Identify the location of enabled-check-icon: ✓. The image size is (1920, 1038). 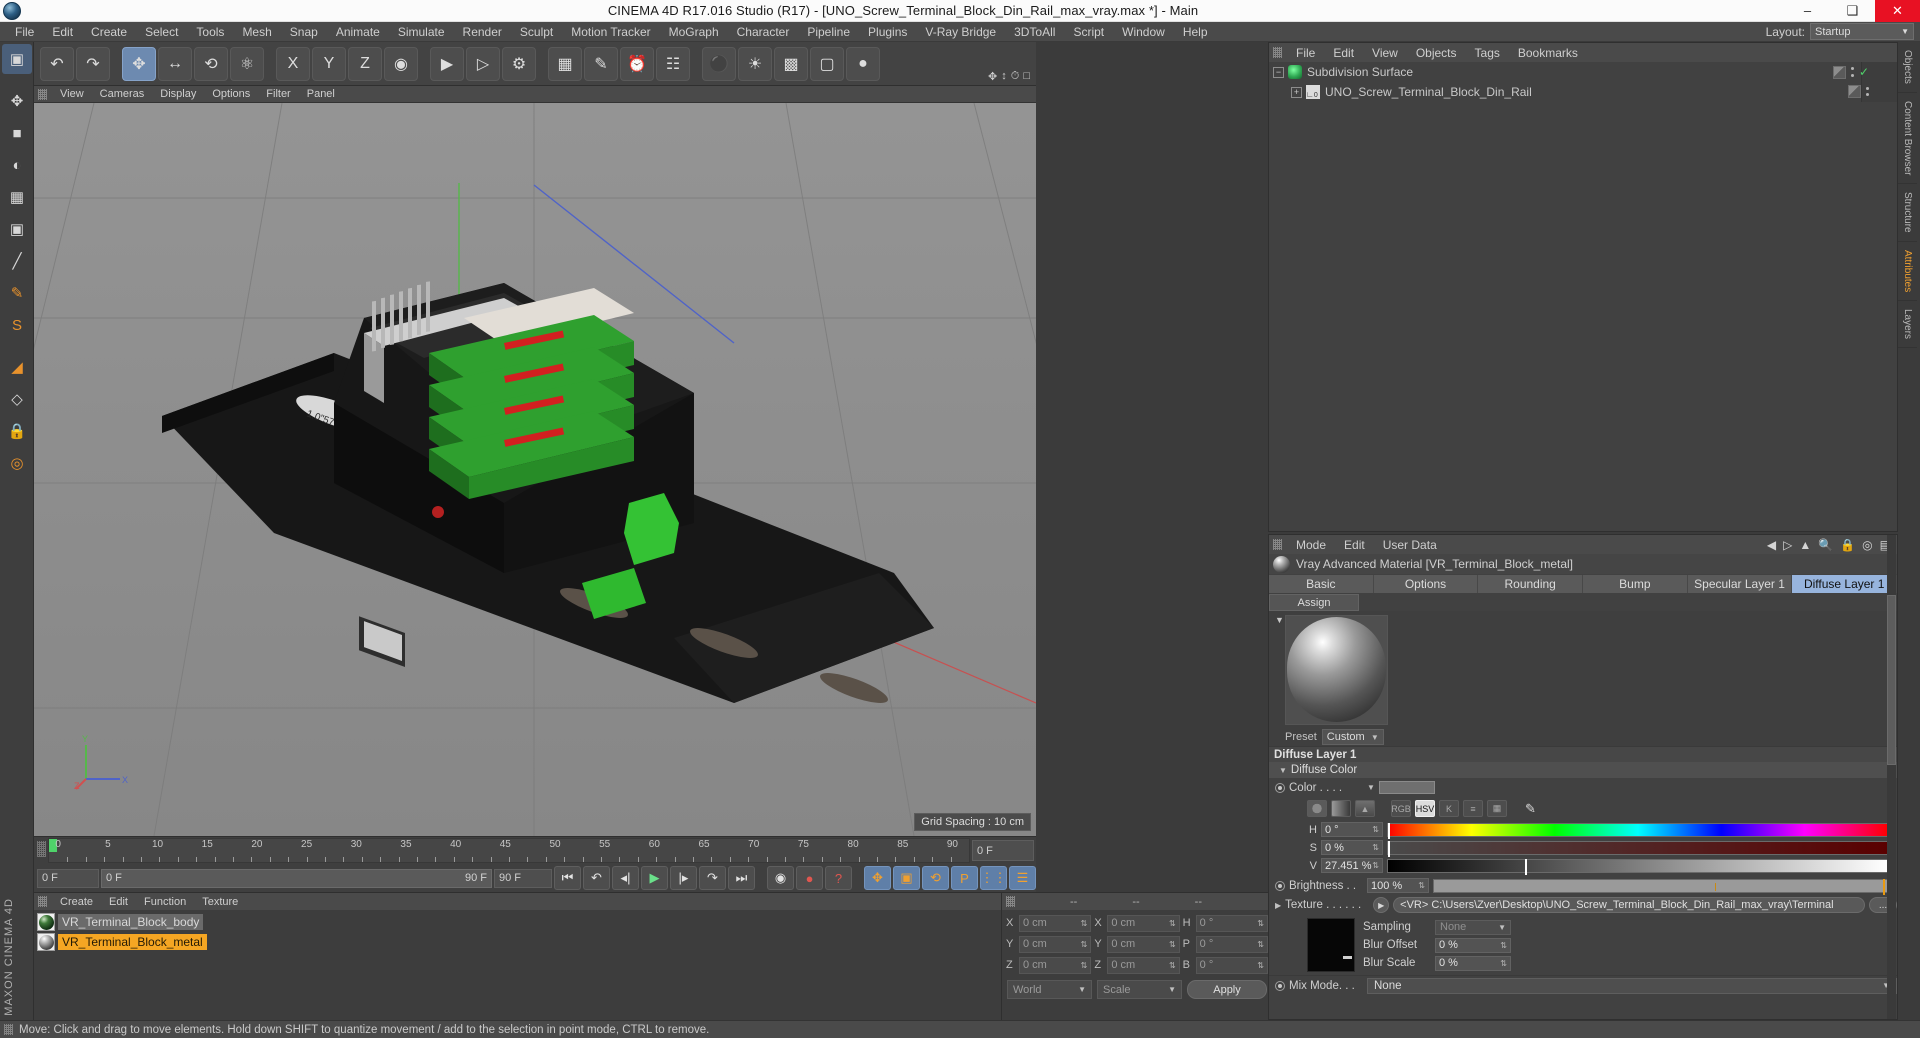
(1864, 72).